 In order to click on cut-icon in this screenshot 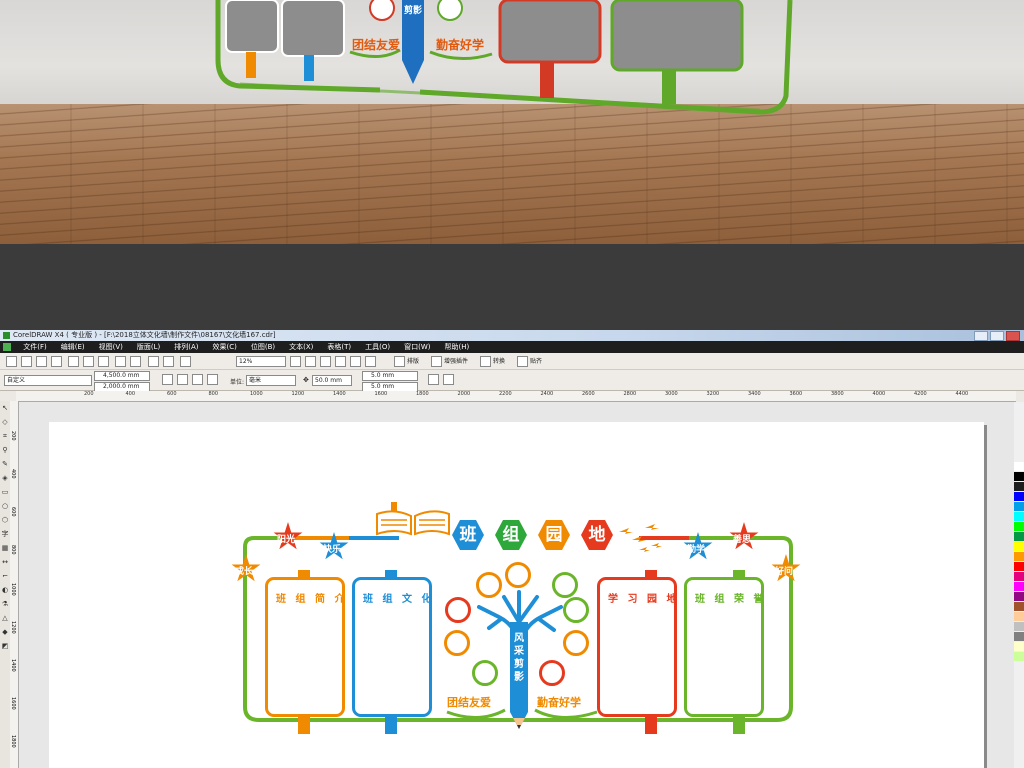, I will do `click(74, 361)`.